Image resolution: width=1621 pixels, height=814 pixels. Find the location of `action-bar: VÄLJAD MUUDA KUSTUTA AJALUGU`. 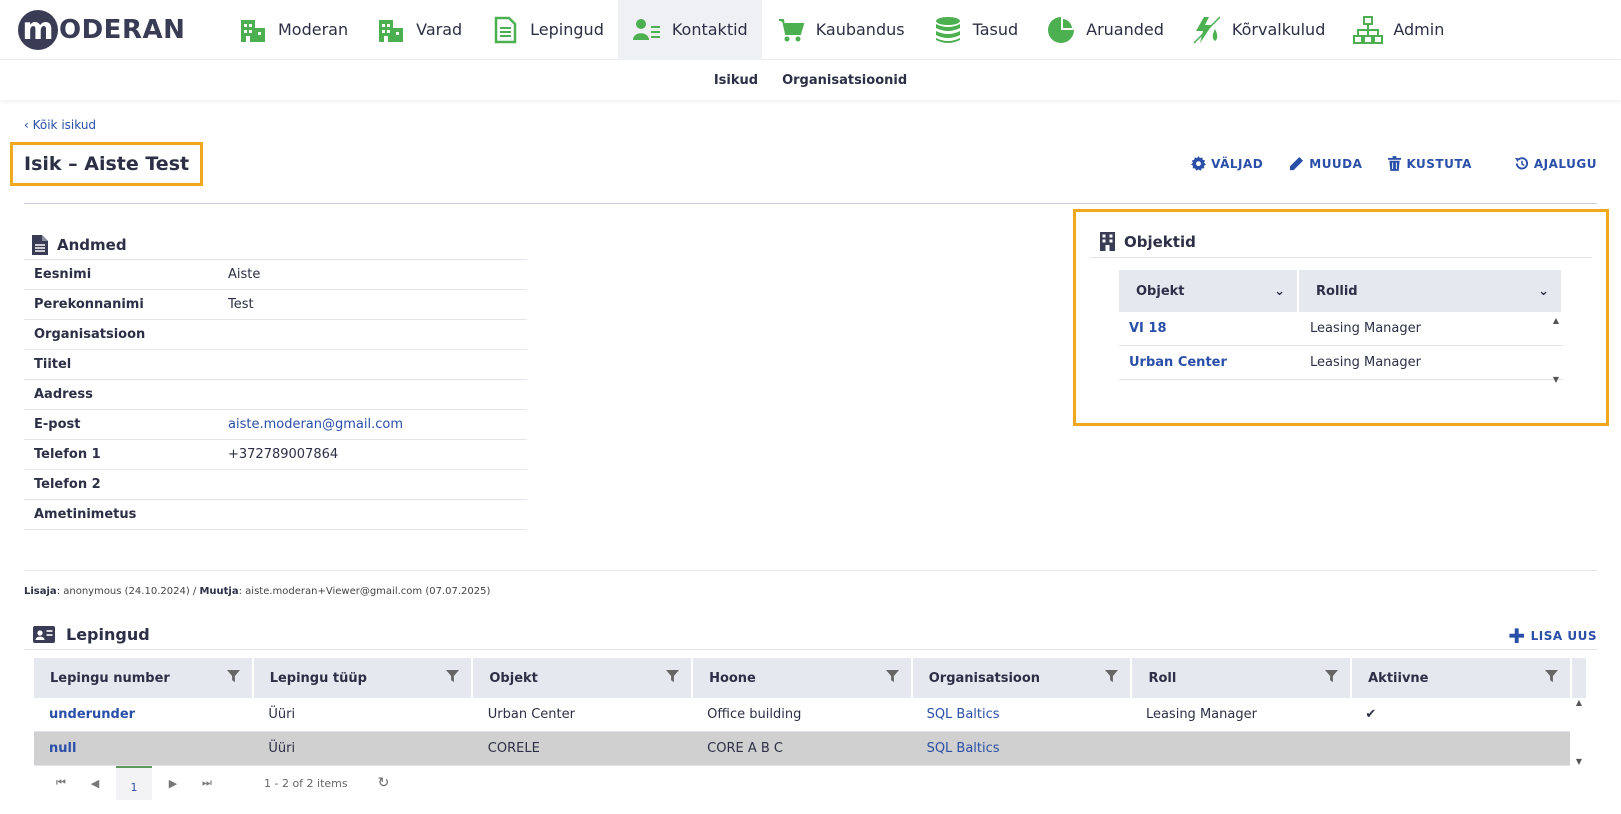

action-bar: VÄLJAD MUUDA KUSTUTA AJALUGU is located at coordinates (1394, 163).